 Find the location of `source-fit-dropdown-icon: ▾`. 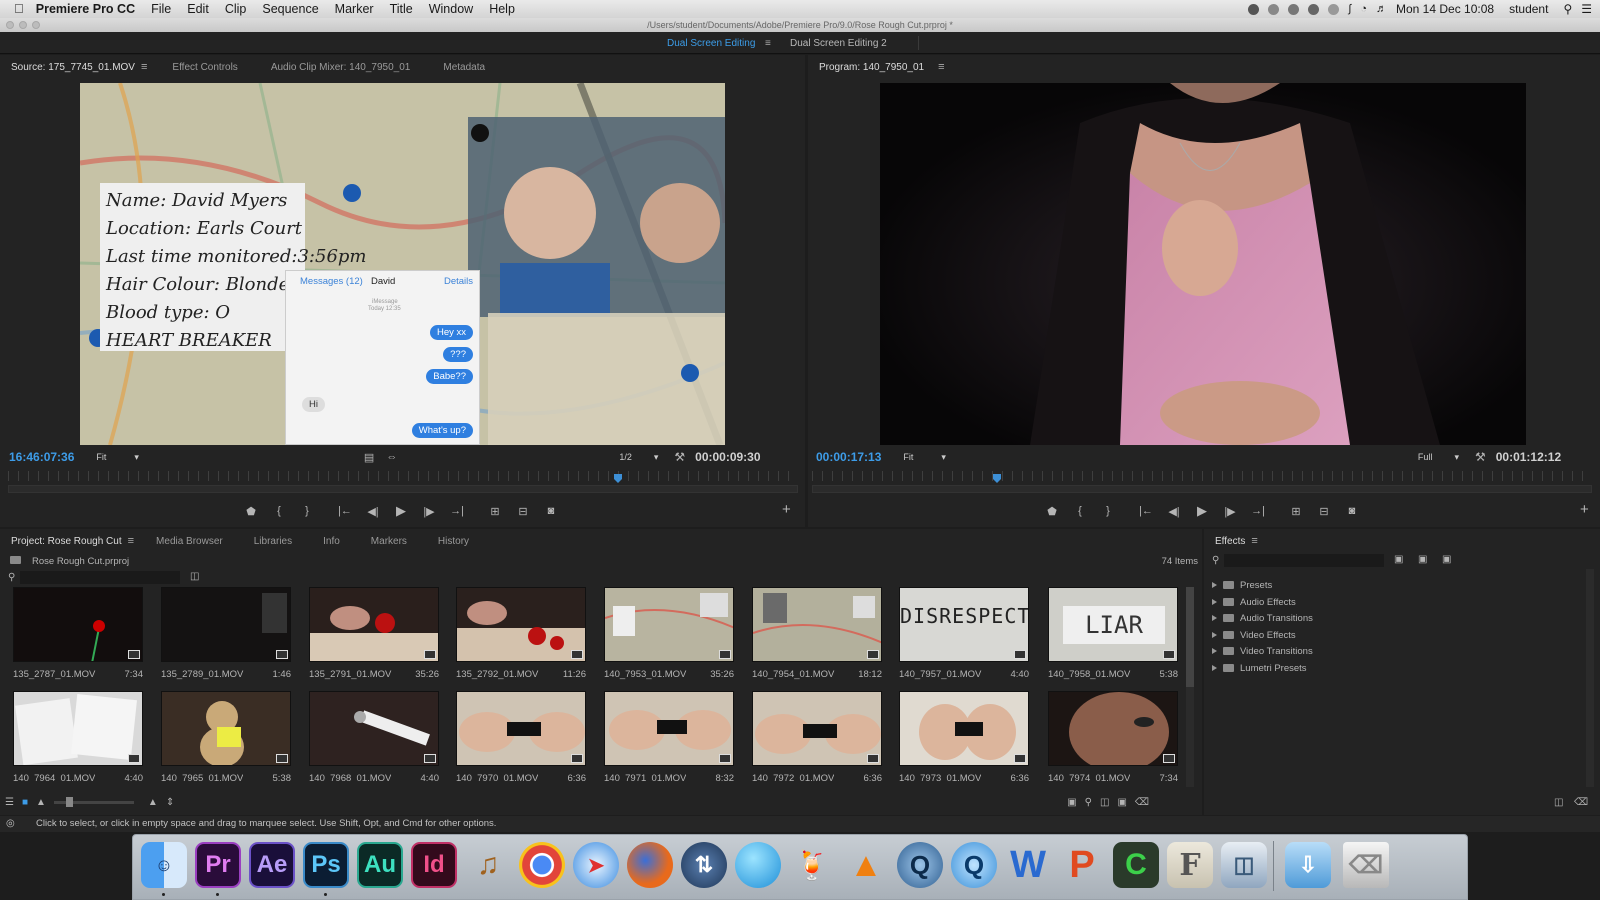

source-fit-dropdown-icon: ▾ is located at coordinates (136, 457).